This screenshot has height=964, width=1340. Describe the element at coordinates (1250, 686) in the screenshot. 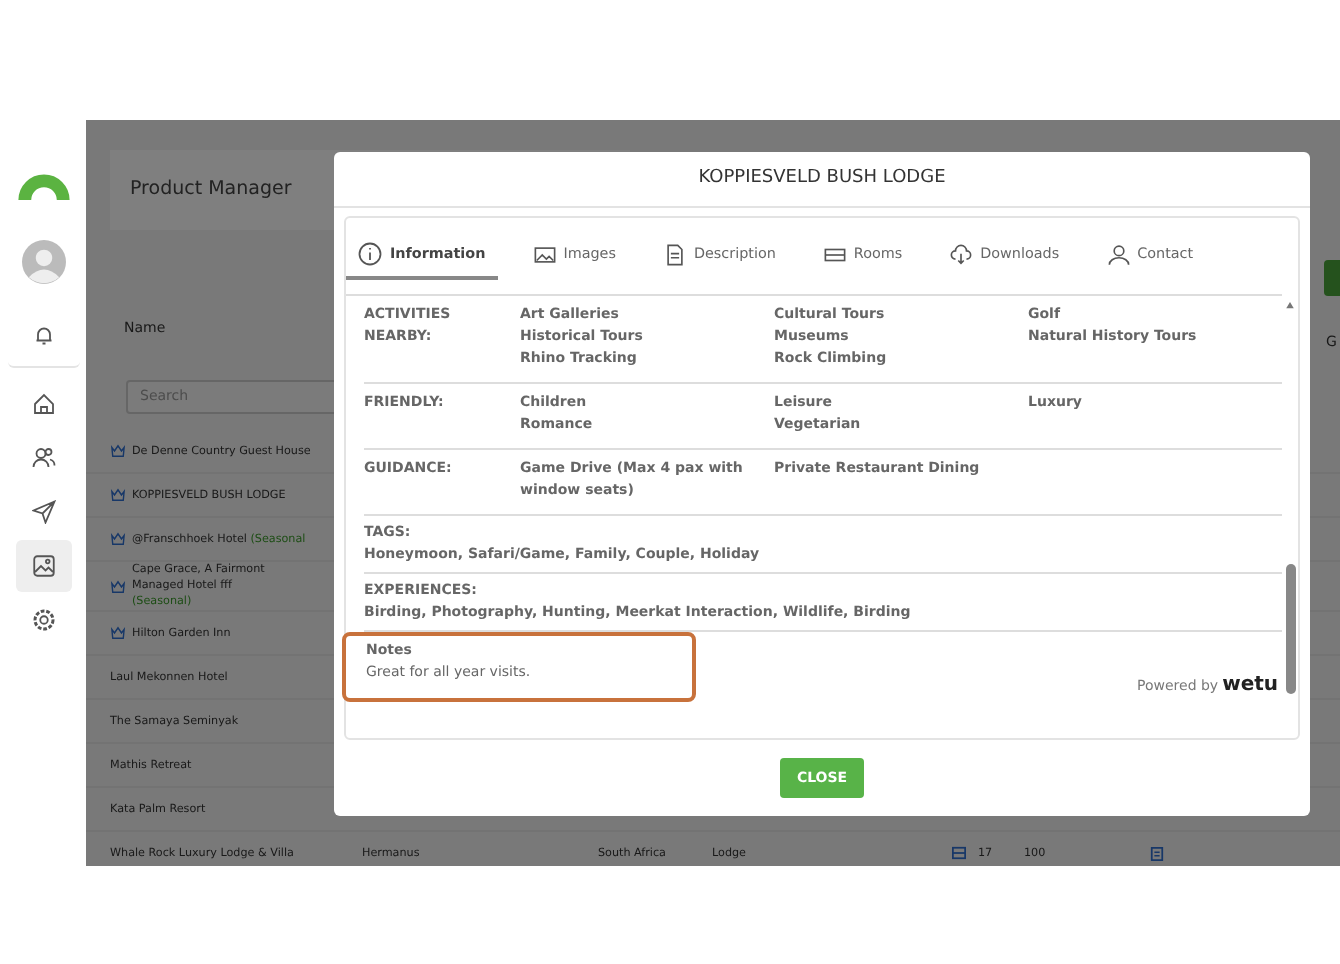

I see `brand-logo: wetu` at that location.